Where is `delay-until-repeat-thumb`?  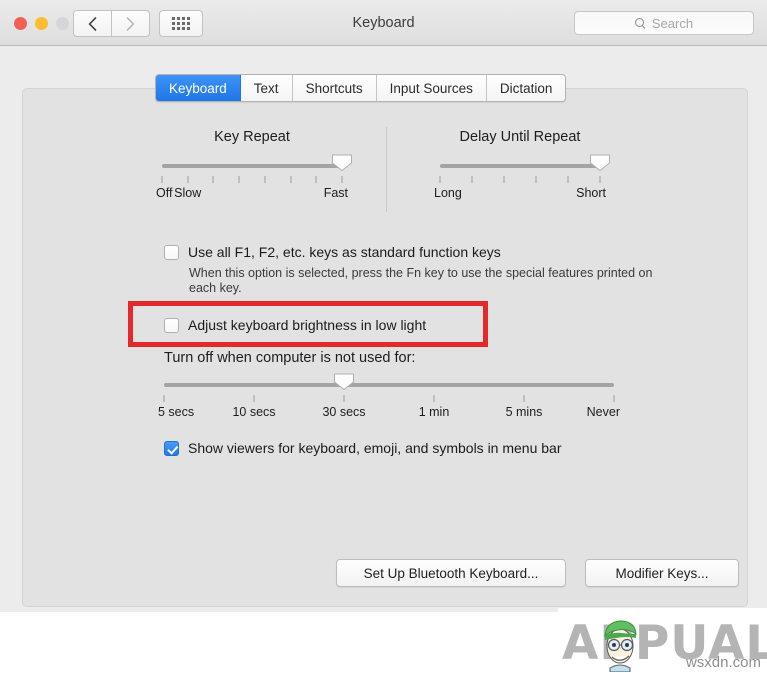 delay-until-repeat-thumb is located at coordinates (600, 162).